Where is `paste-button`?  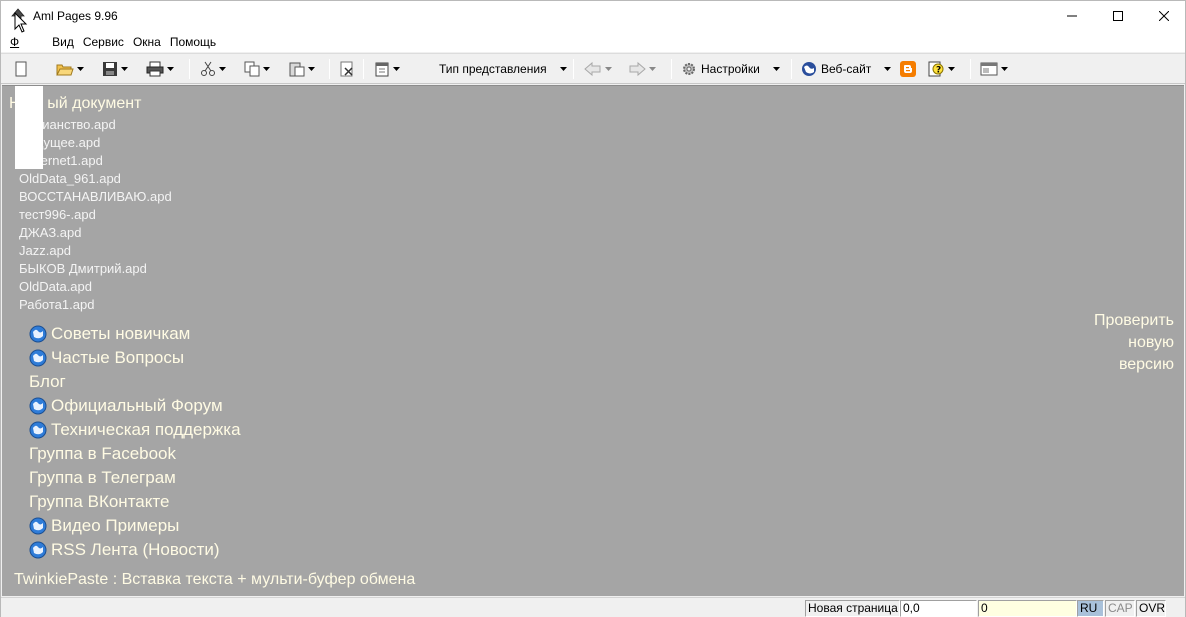
paste-button is located at coordinates (302, 69).